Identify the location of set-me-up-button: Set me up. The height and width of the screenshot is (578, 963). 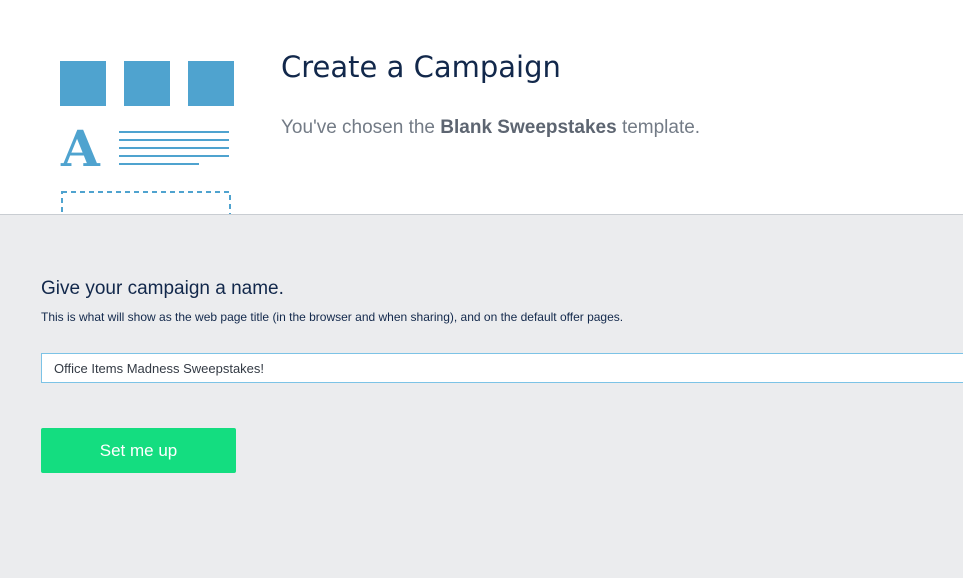
(138, 450).